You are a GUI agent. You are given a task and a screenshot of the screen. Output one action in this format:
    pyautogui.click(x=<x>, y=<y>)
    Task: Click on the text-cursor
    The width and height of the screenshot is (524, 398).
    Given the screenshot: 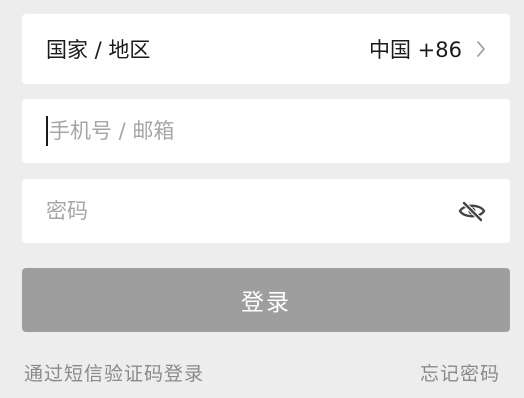 What is the action you would take?
    pyautogui.click(x=47, y=131)
    